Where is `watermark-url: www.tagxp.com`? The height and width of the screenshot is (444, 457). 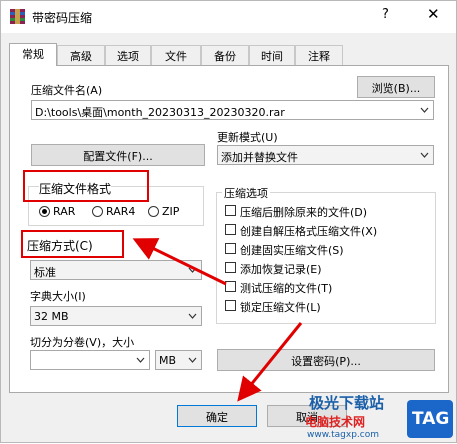 watermark-url: www.tagxp.com is located at coordinates (343, 435).